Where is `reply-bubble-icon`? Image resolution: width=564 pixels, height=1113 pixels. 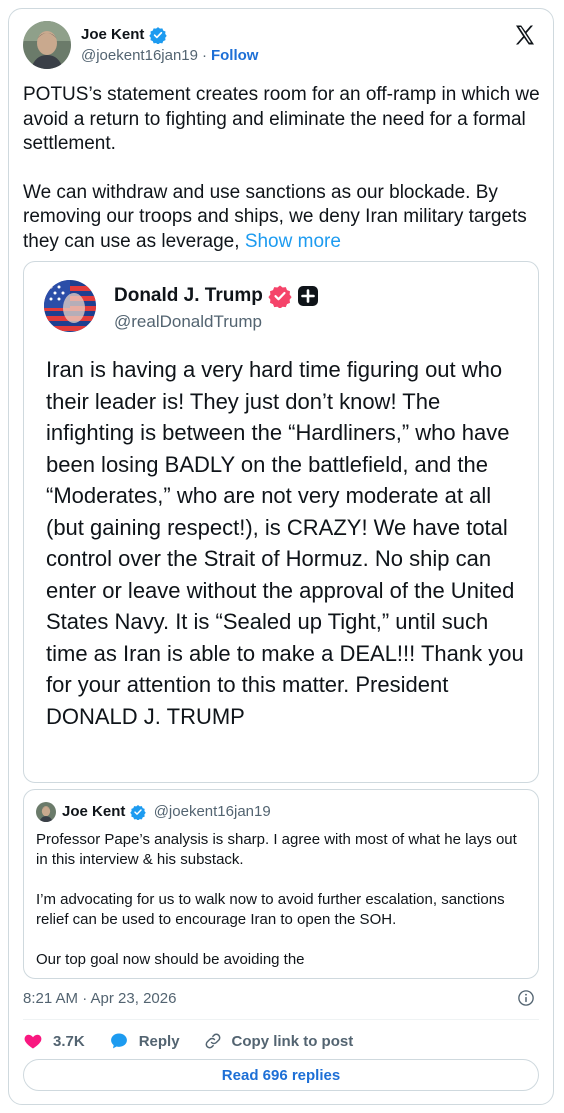 reply-bubble-icon is located at coordinates (118, 1041).